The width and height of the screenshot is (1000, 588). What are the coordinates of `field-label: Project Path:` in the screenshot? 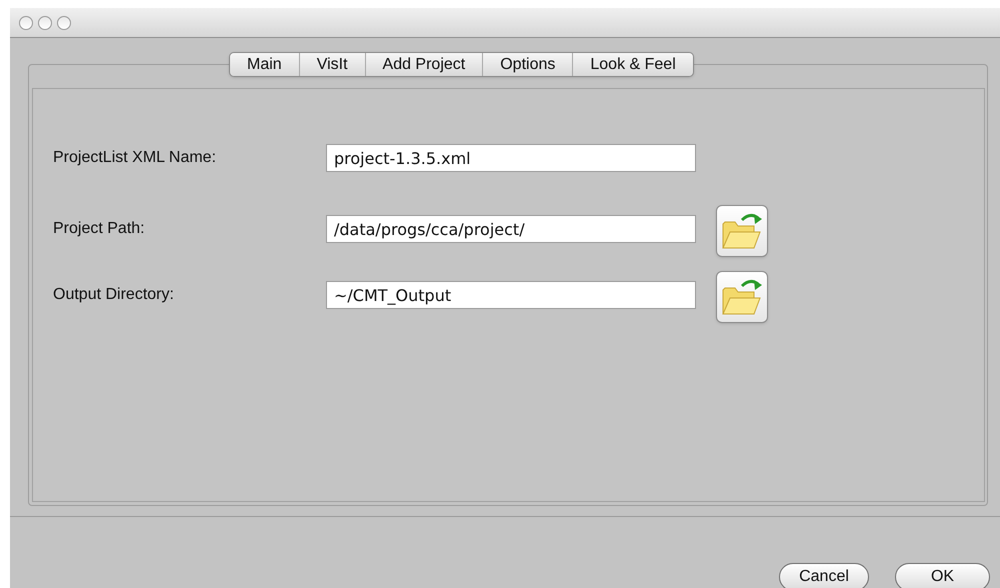 It's located at (99, 229).